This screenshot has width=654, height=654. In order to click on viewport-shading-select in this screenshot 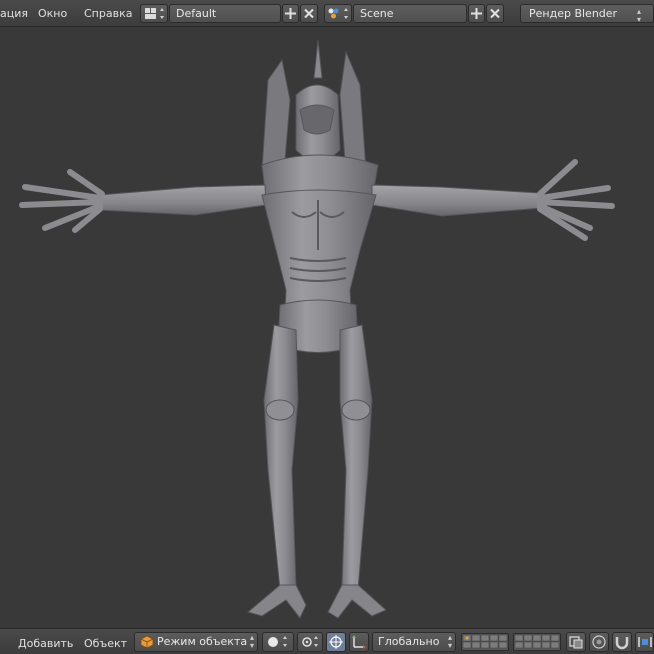, I will do `click(278, 642)`.